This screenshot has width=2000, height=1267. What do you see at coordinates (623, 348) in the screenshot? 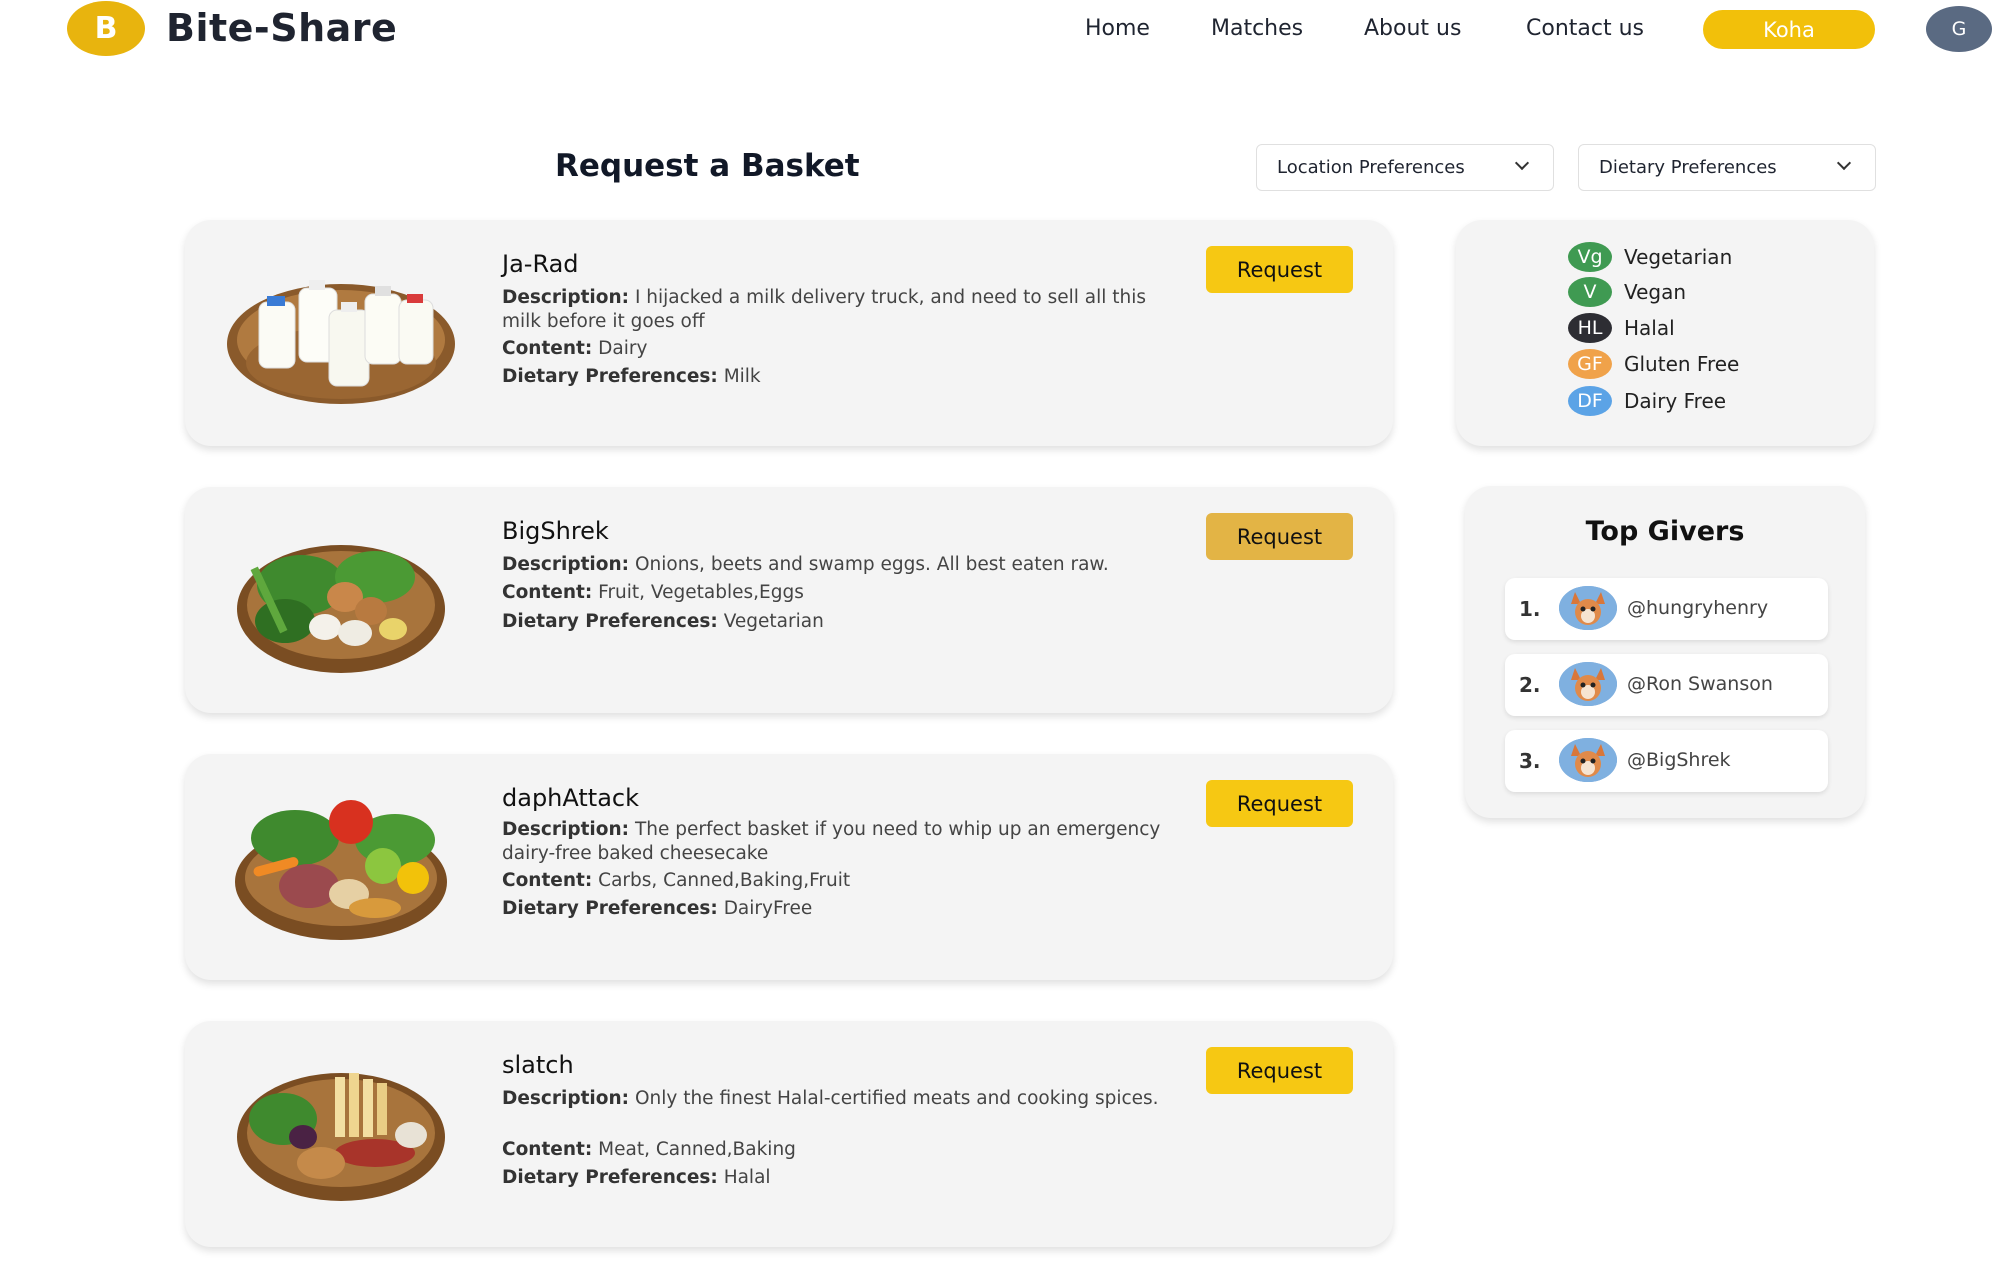
I see `content-text: Dairy` at bounding box center [623, 348].